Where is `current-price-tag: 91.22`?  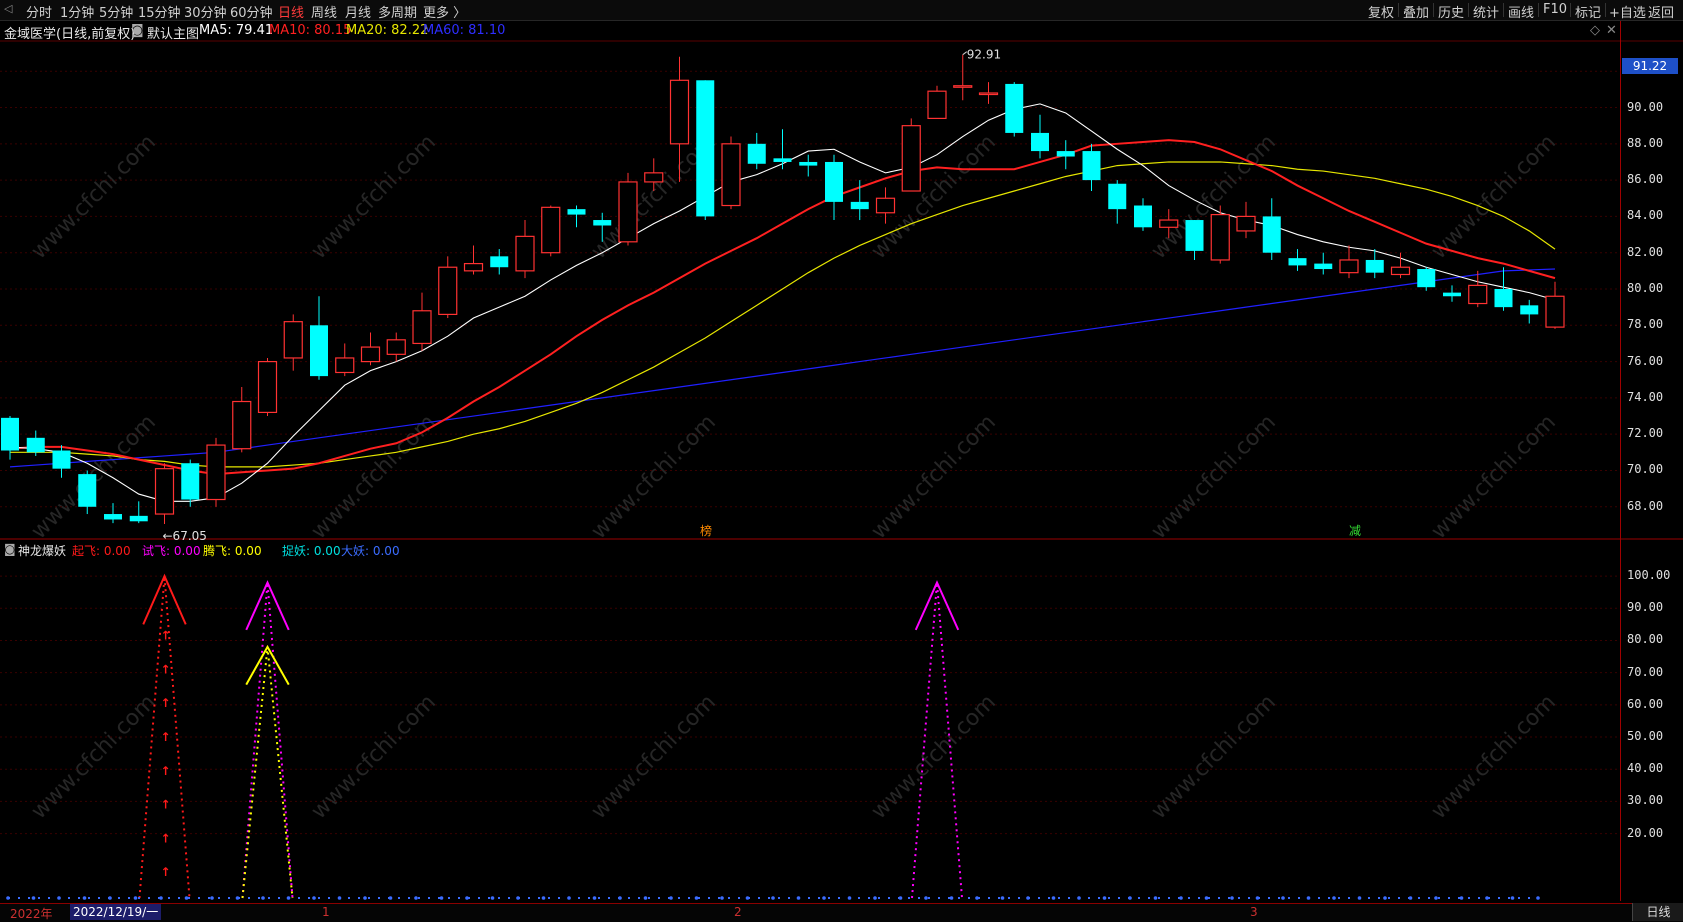 current-price-tag: 91.22 is located at coordinates (1650, 66).